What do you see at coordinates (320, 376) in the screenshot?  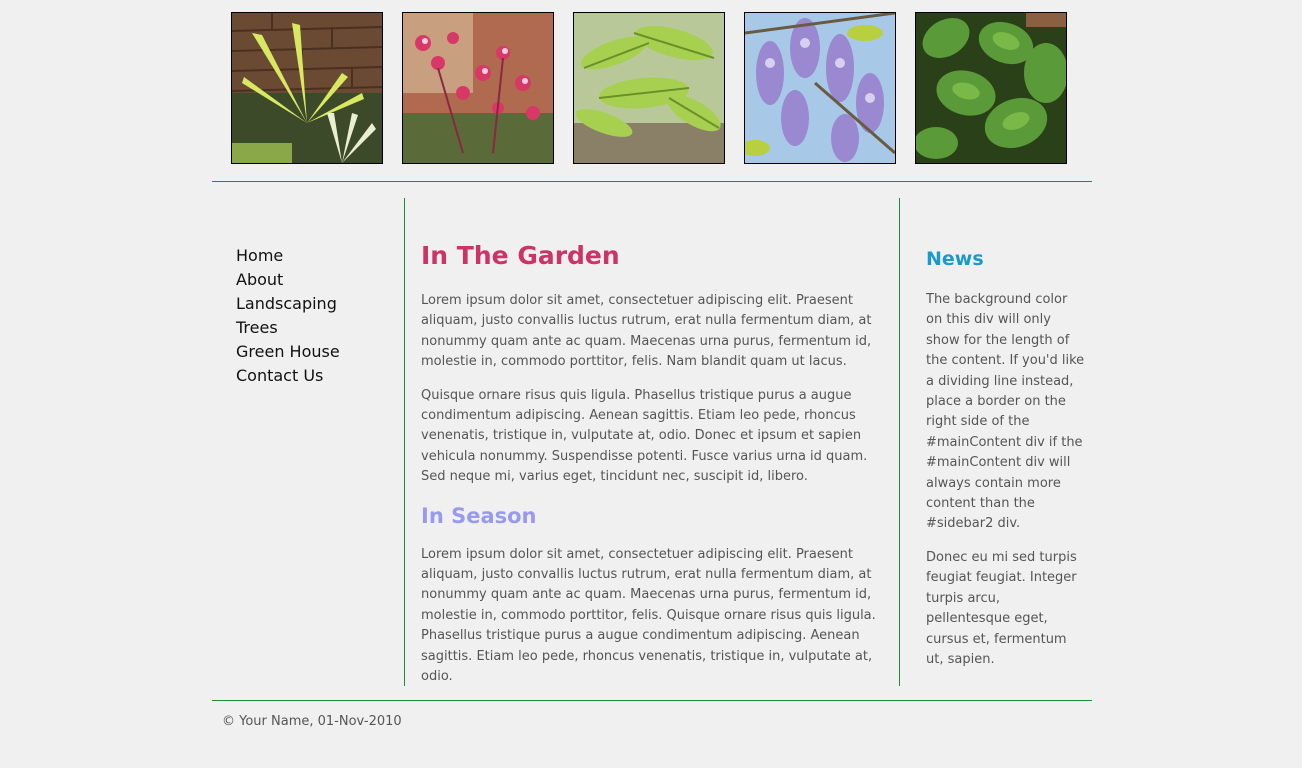 I see `nav-item-contact-us: Contact Us` at bounding box center [320, 376].